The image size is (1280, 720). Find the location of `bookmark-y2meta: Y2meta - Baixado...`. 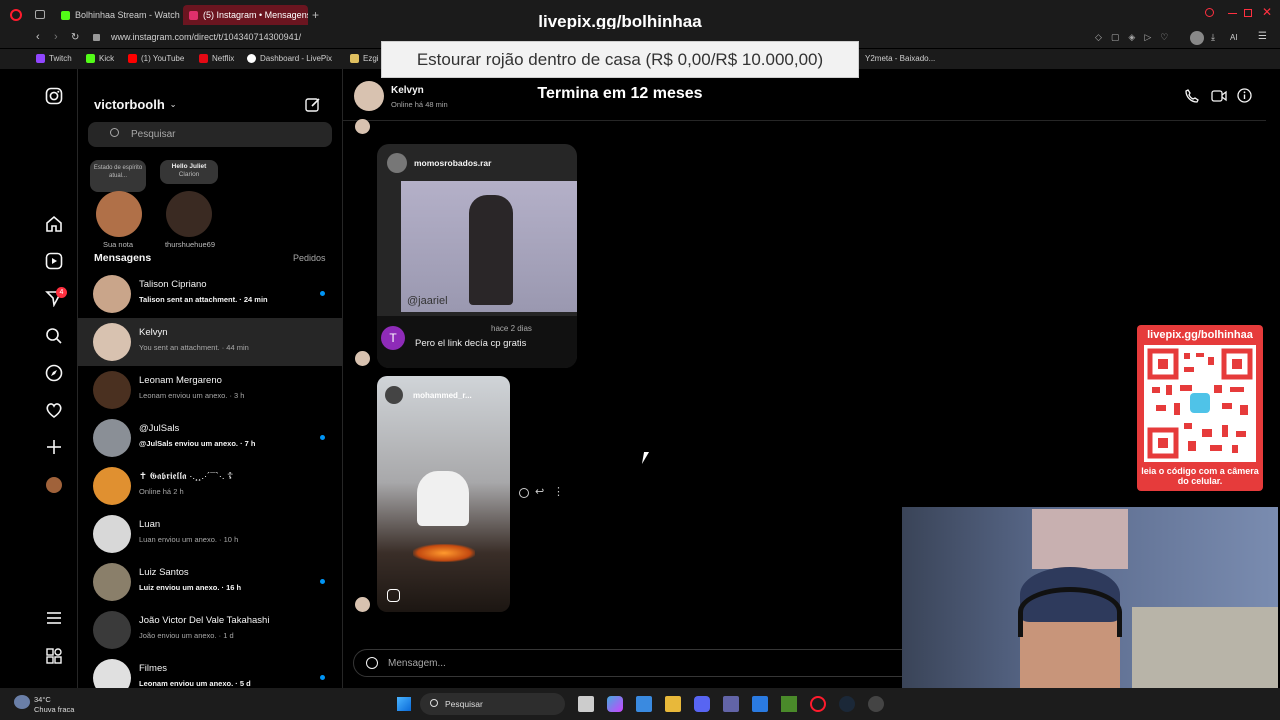

bookmark-y2meta: Y2meta - Baixado... is located at coordinates (900, 58).